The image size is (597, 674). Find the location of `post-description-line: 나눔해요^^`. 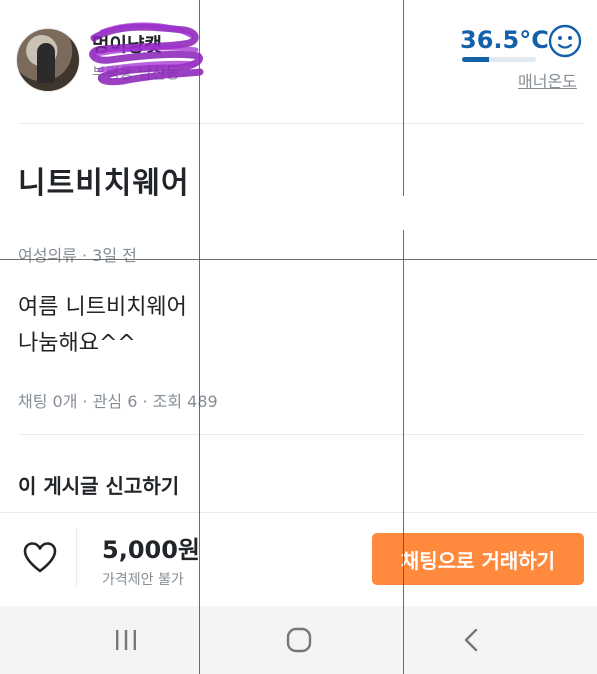

post-description-line: 나눔해요^^ is located at coordinates (77, 343).